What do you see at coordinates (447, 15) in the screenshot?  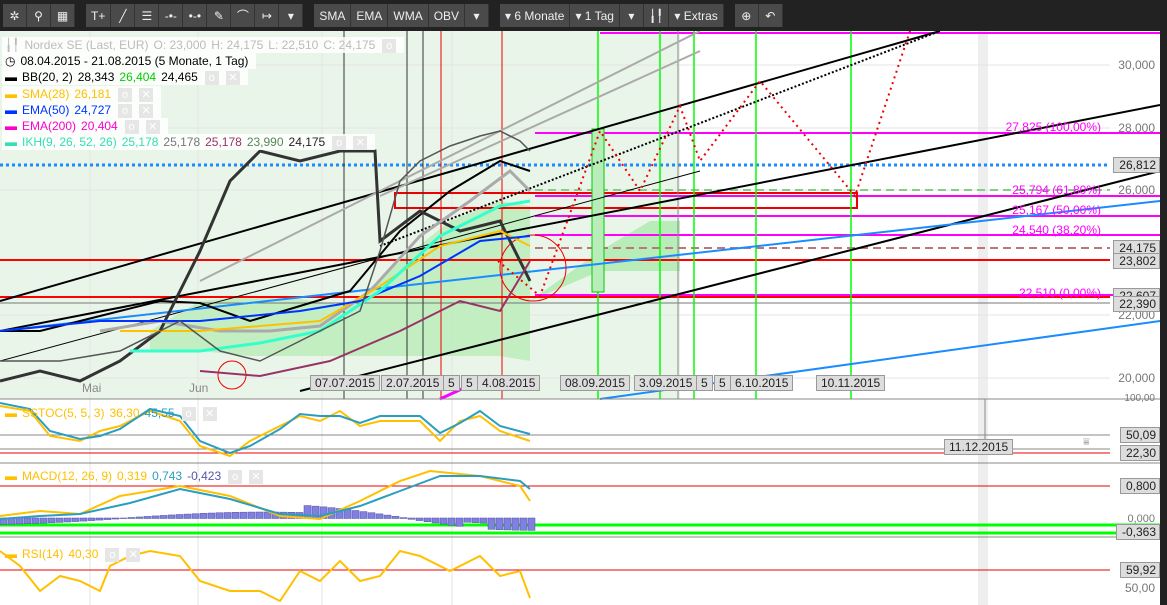 I see `obv-button: OBV` at bounding box center [447, 15].